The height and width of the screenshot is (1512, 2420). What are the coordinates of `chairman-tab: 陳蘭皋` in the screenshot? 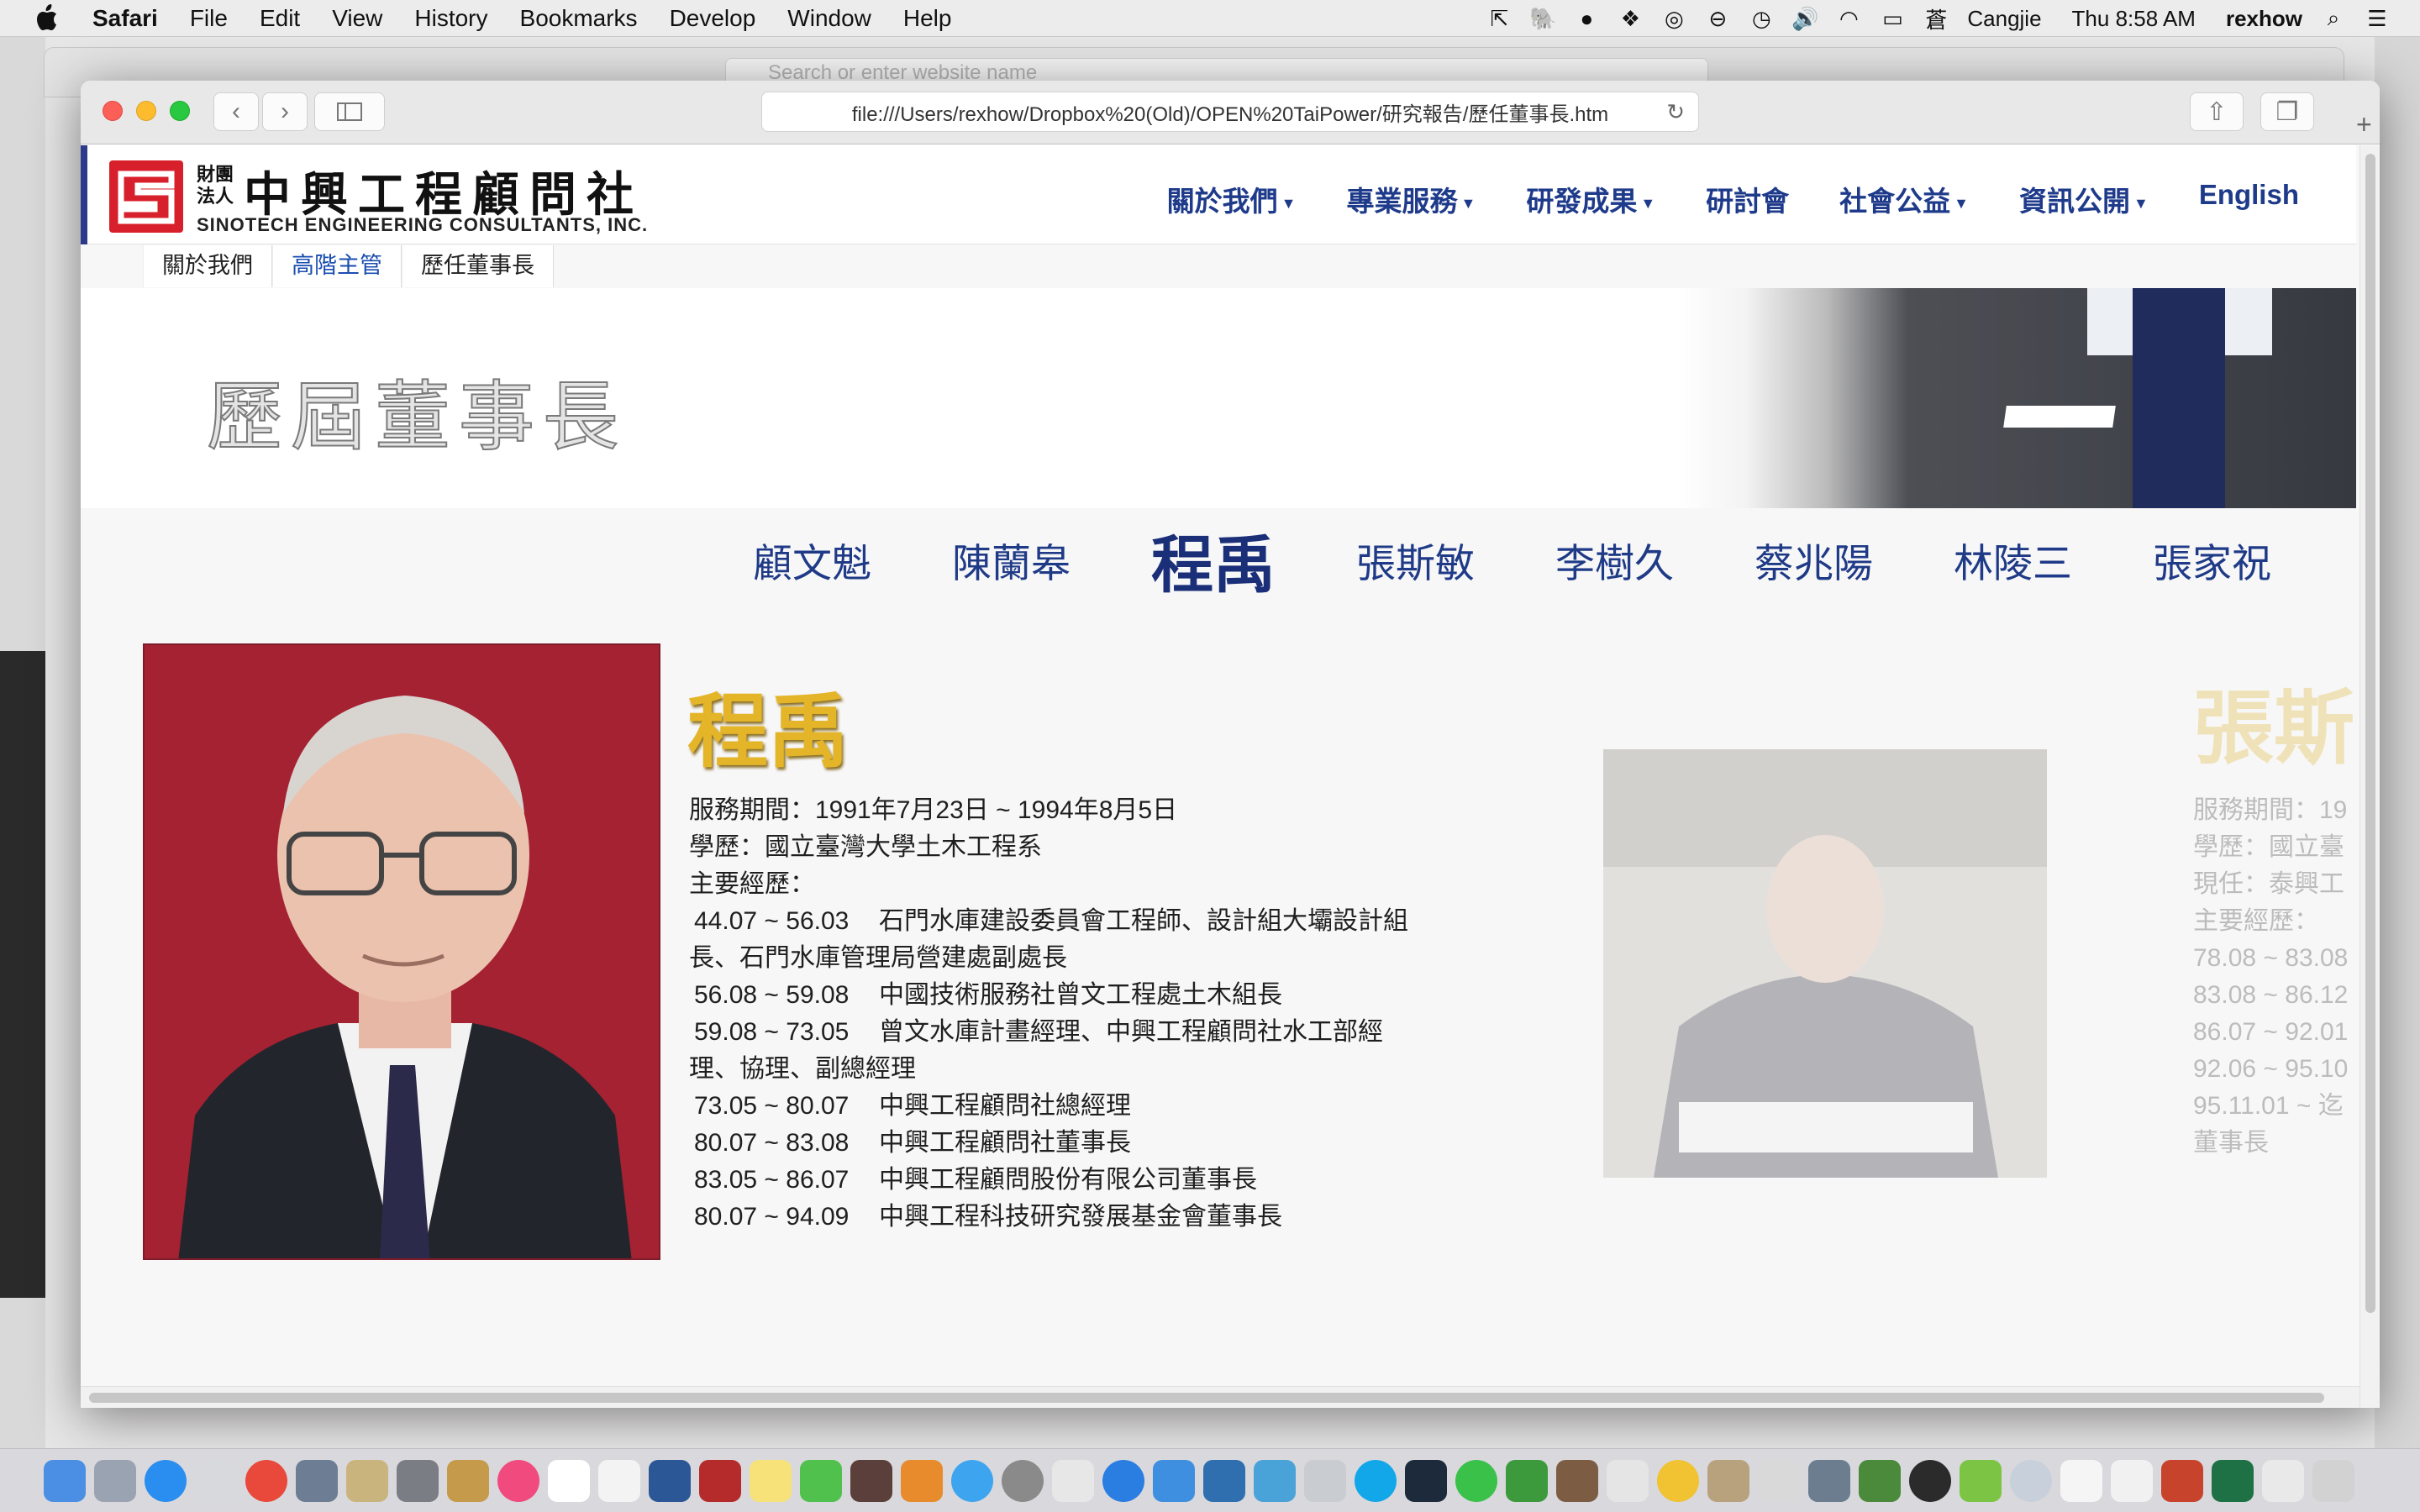 It's located at (1012, 560).